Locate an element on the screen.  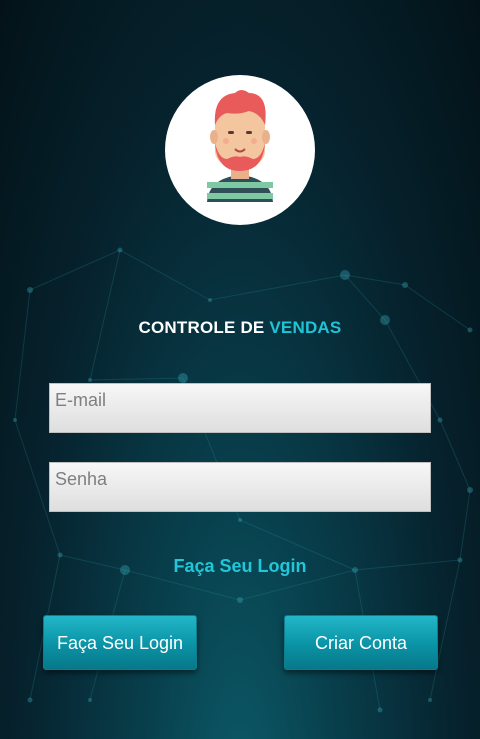
user-avatar is located at coordinates (240, 150).